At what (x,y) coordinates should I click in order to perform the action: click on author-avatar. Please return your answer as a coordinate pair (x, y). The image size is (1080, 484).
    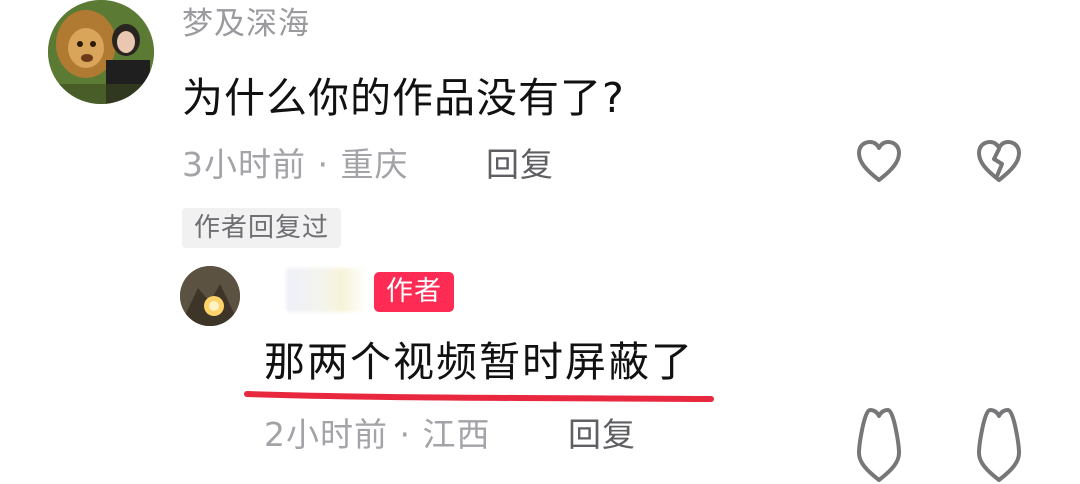
    Looking at the image, I should click on (210, 296).